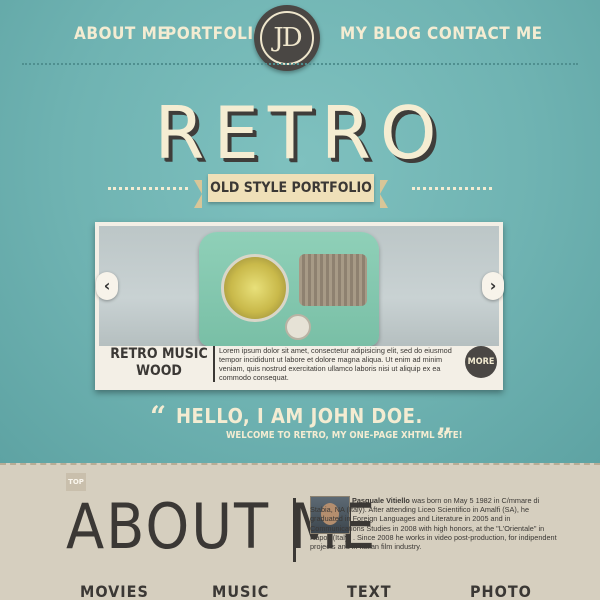 This screenshot has width=600, height=600. Describe the element at coordinates (158, 416) in the screenshot. I see `open-quote-icon: “` at that location.